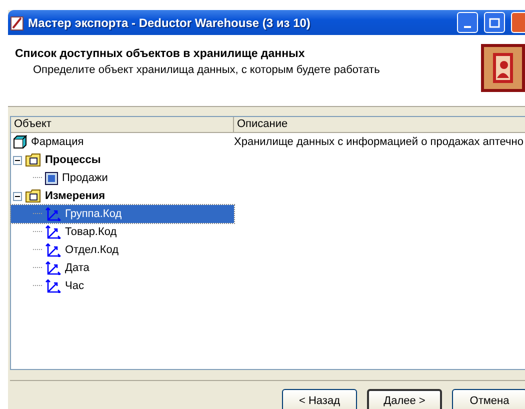  What do you see at coordinates (170, 23) in the screenshot?
I see `window-title: Мастер экспорта - Deductor Warehouse (3 из 10)` at bounding box center [170, 23].